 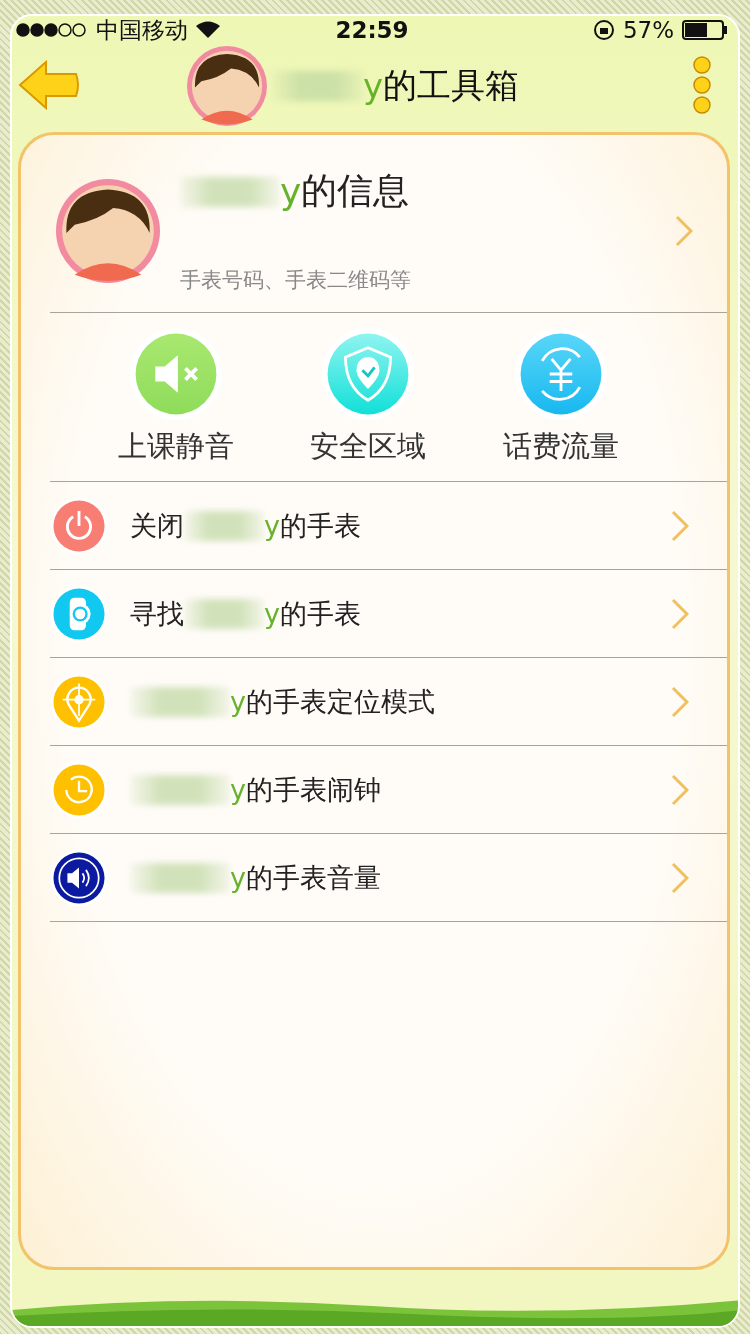 What do you see at coordinates (388, 614) in the screenshot?
I see `menu-row: 寻找 y的手表` at bounding box center [388, 614].